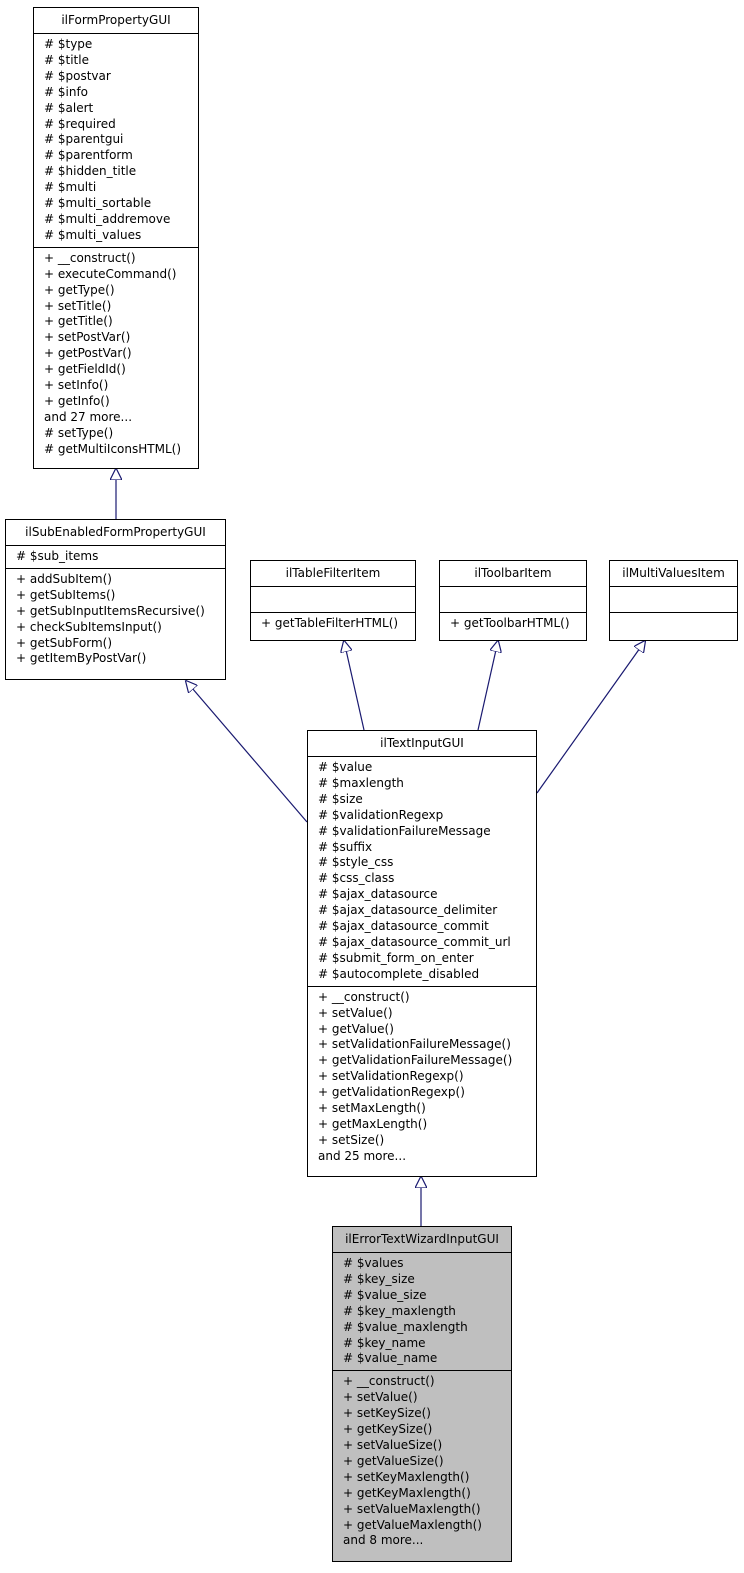  What do you see at coordinates (79, 432) in the screenshot?
I see `method-item: # setType()` at bounding box center [79, 432].